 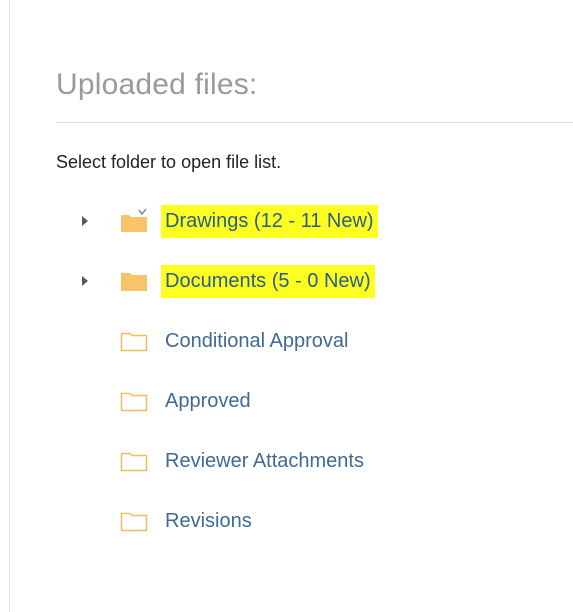 What do you see at coordinates (269, 221) in the screenshot?
I see `folder-label: Drawings (12 - 11 New)` at bounding box center [269, 221].